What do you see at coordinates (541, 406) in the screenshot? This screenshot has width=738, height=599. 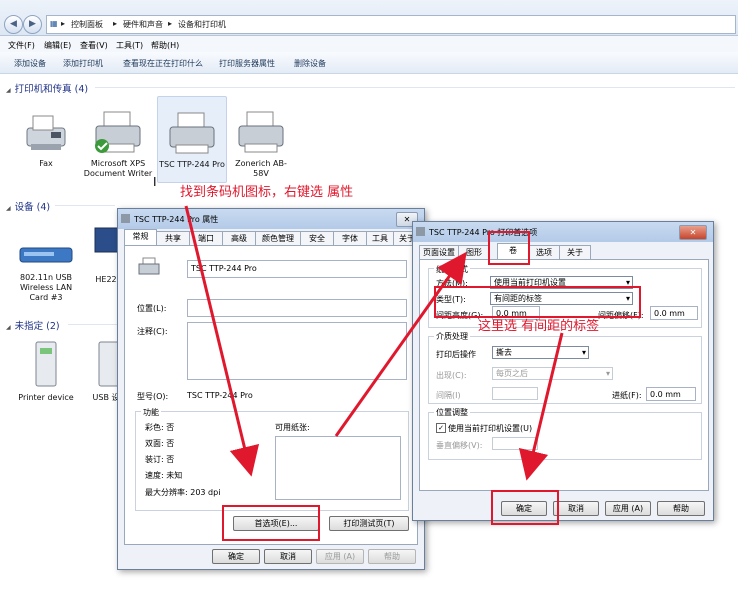 I see `arrow-to-ok` at bounding box center [541, 406].